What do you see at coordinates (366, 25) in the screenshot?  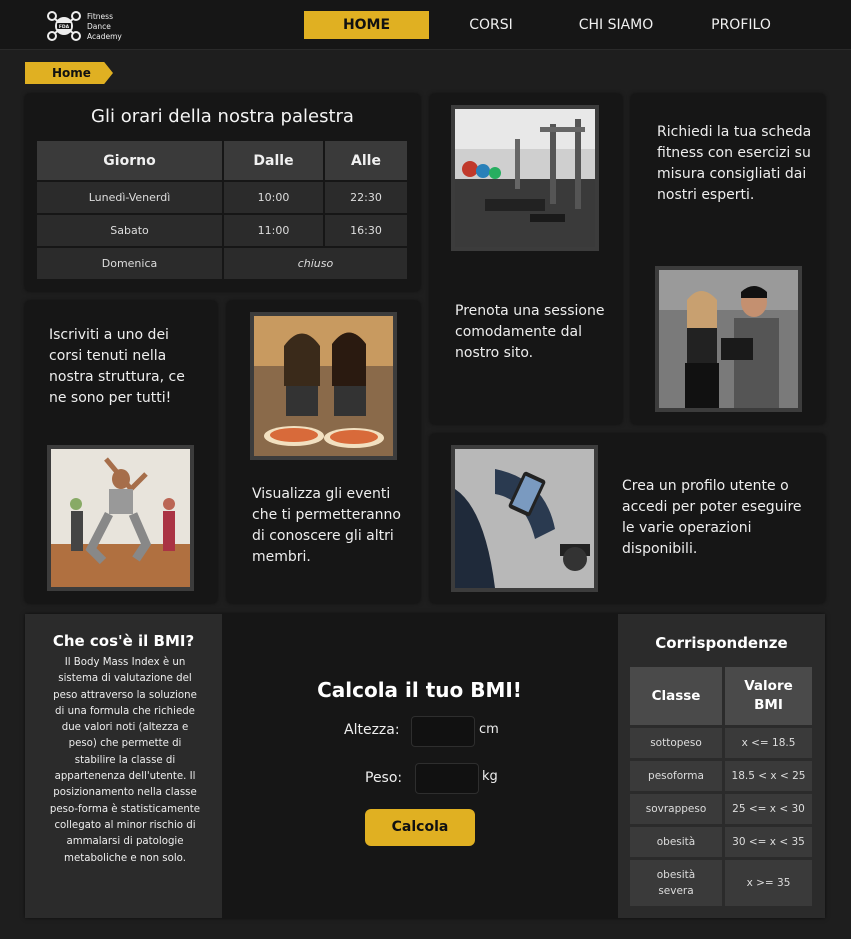 I see `nav-home: HOME` at bounding box center [366, 25].